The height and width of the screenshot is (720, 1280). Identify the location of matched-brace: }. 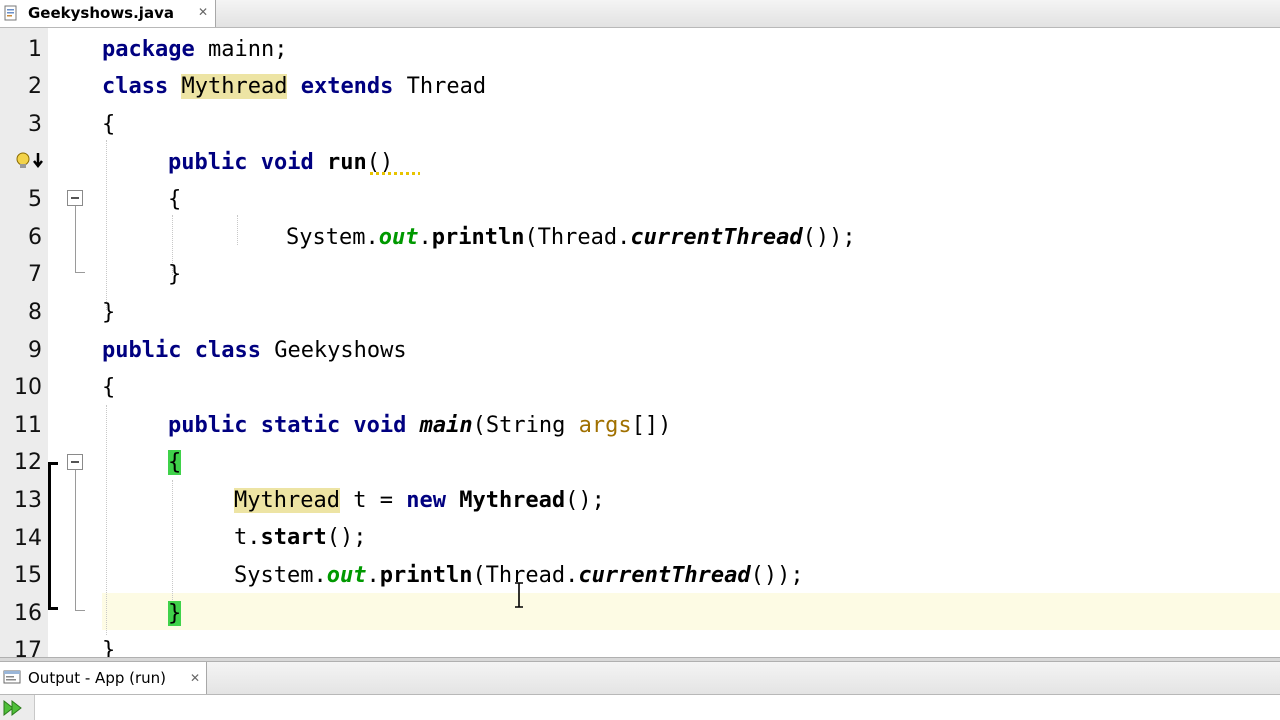
(175, 613).